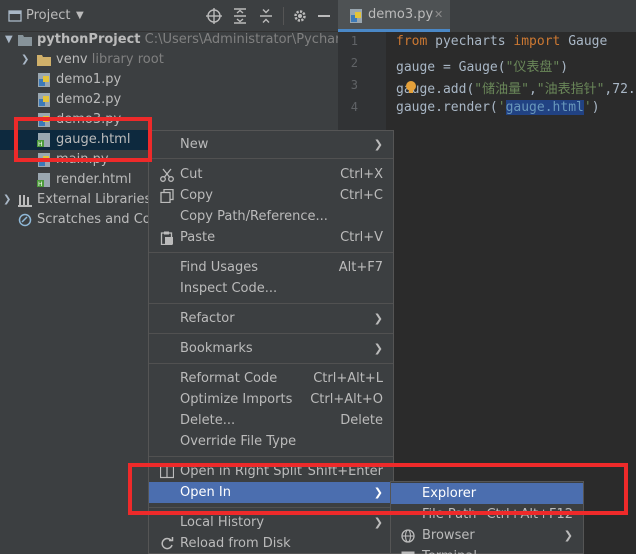 Image resolution: width=636 pixels, height=554 pixels. Describe the element at coordinates (94, 179) in the screenshot. I see `tree-item-label: render.html` at that location.